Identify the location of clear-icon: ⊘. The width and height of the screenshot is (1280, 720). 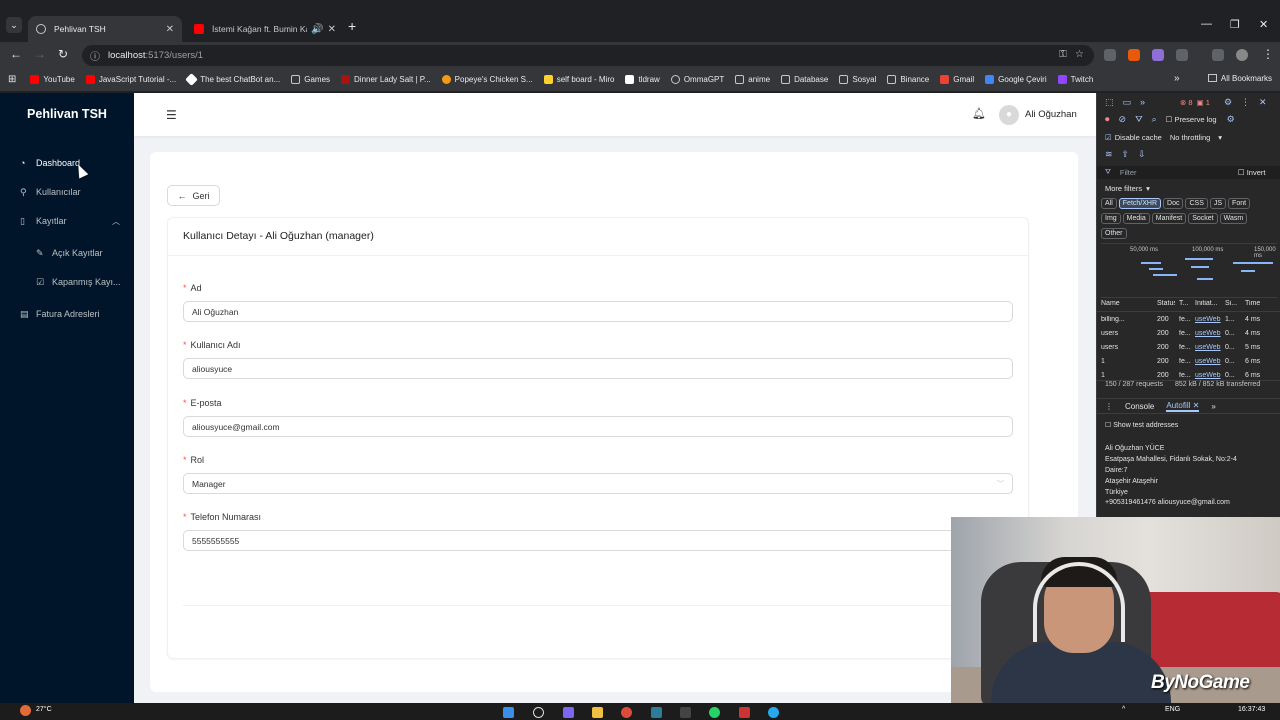
(1123, 119).